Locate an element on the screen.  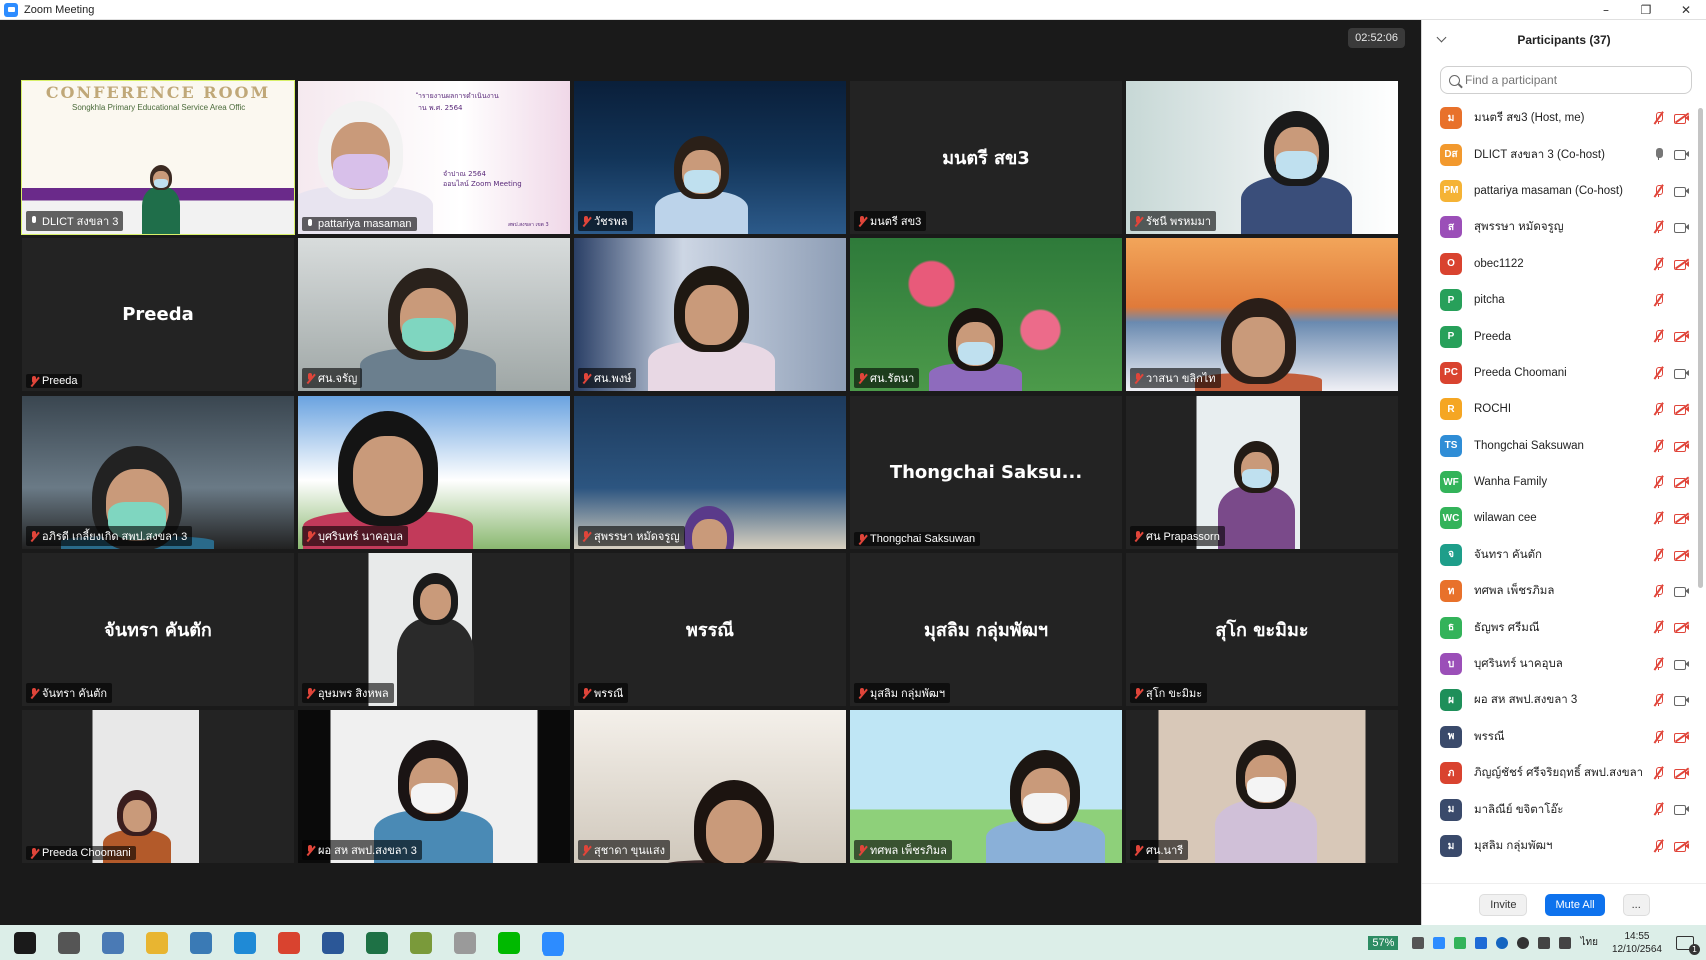
notepad-icon is located at coordinates (421, 942).